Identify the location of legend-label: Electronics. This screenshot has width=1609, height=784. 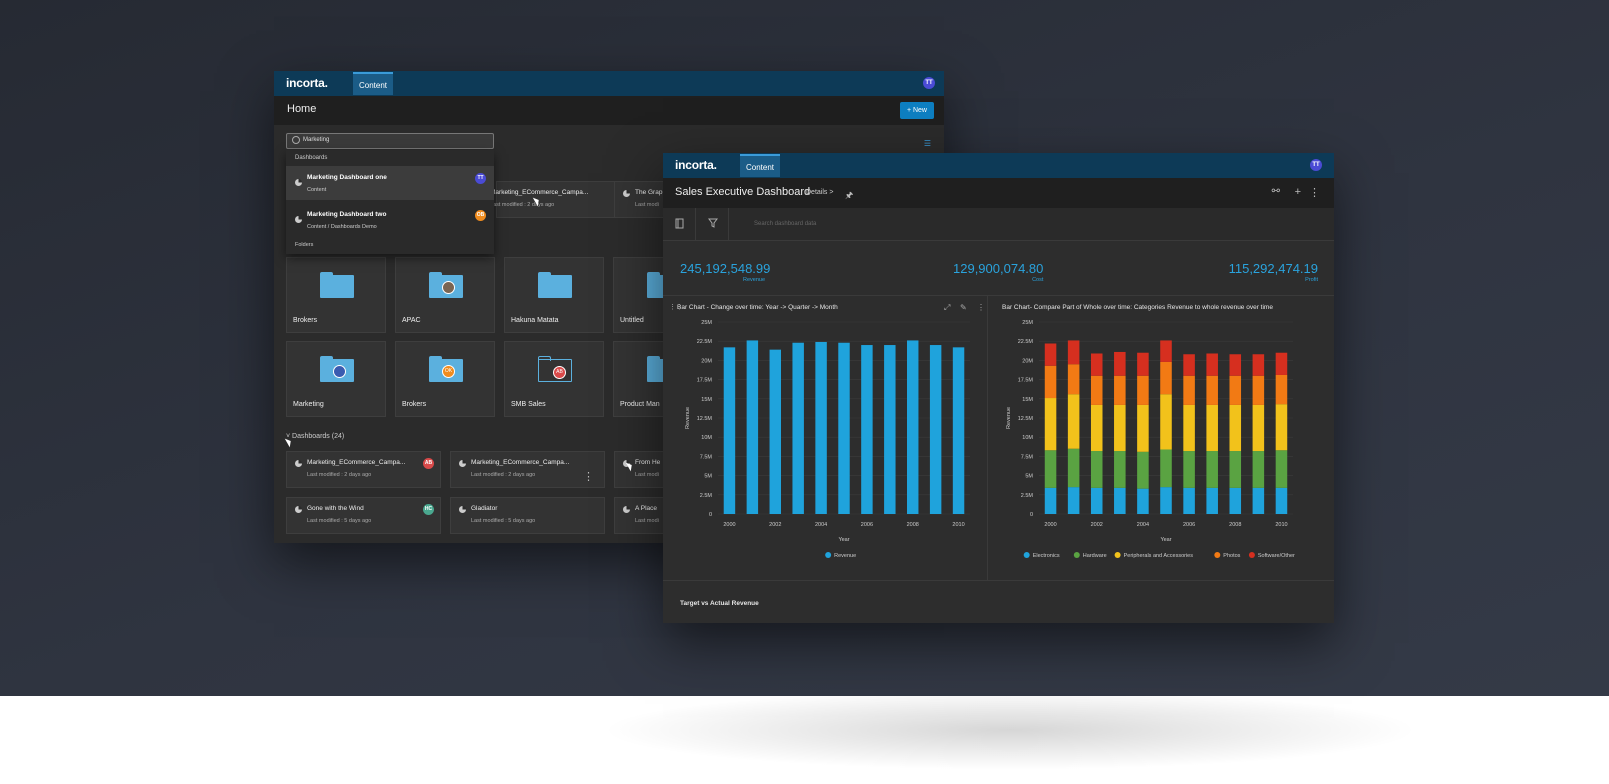
(1046, 556).